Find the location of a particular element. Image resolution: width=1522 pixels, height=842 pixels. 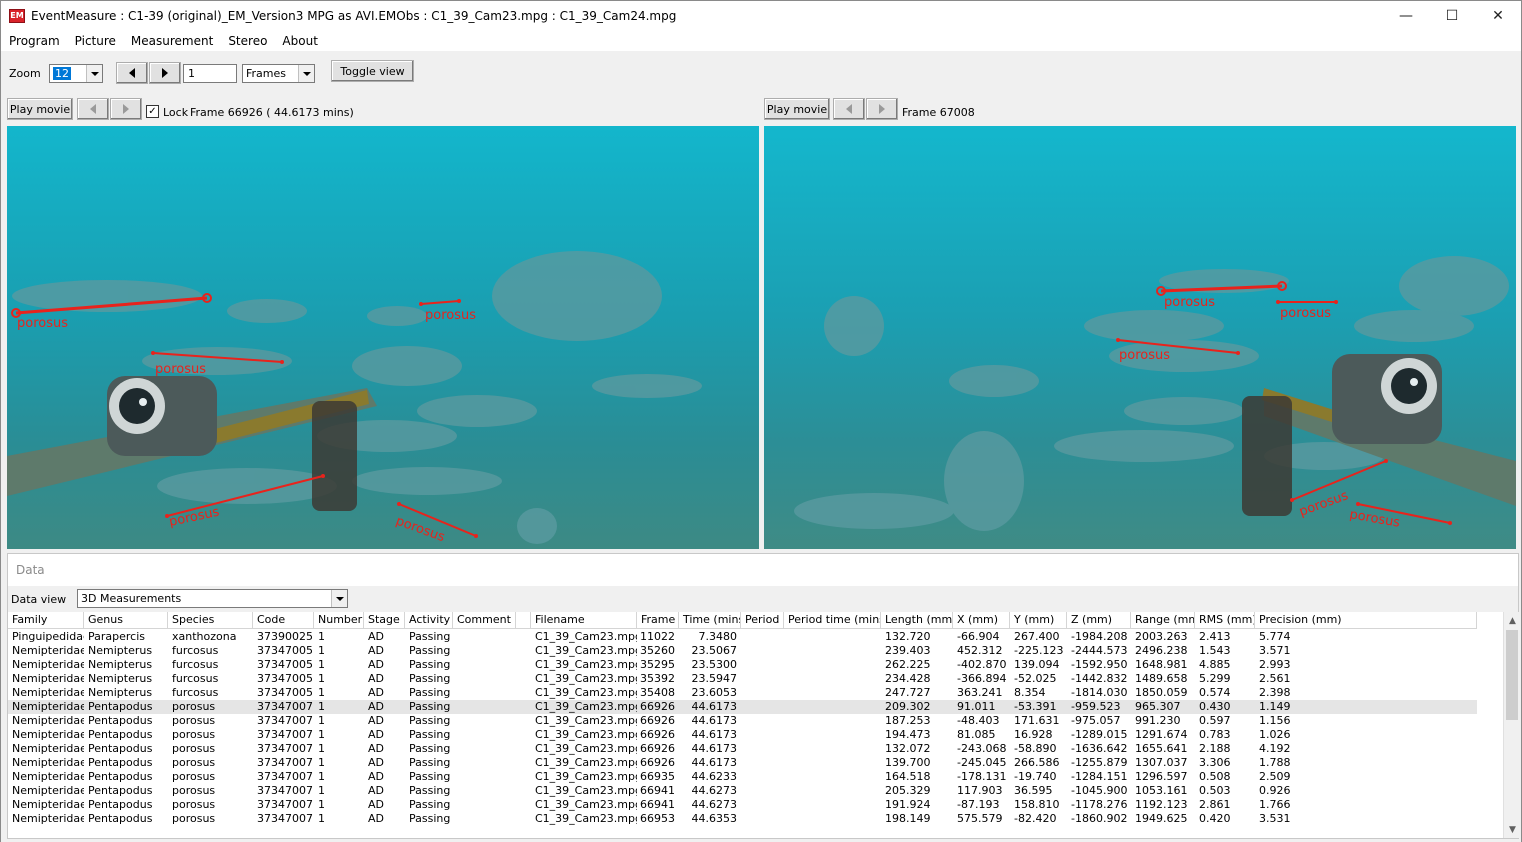

table-cell: 1 is located at coordinates (321, 720).